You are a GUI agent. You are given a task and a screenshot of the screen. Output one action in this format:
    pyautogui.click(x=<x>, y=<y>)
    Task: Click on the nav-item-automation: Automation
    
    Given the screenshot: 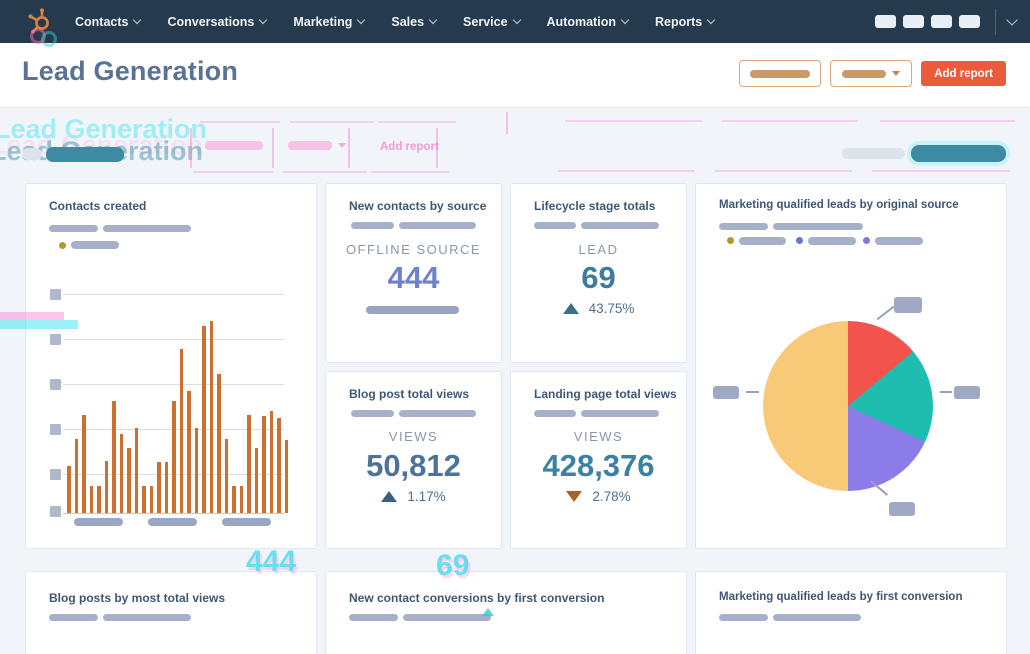 What is the action you would take?
    pyautogui.click(x=588, y=22)
    